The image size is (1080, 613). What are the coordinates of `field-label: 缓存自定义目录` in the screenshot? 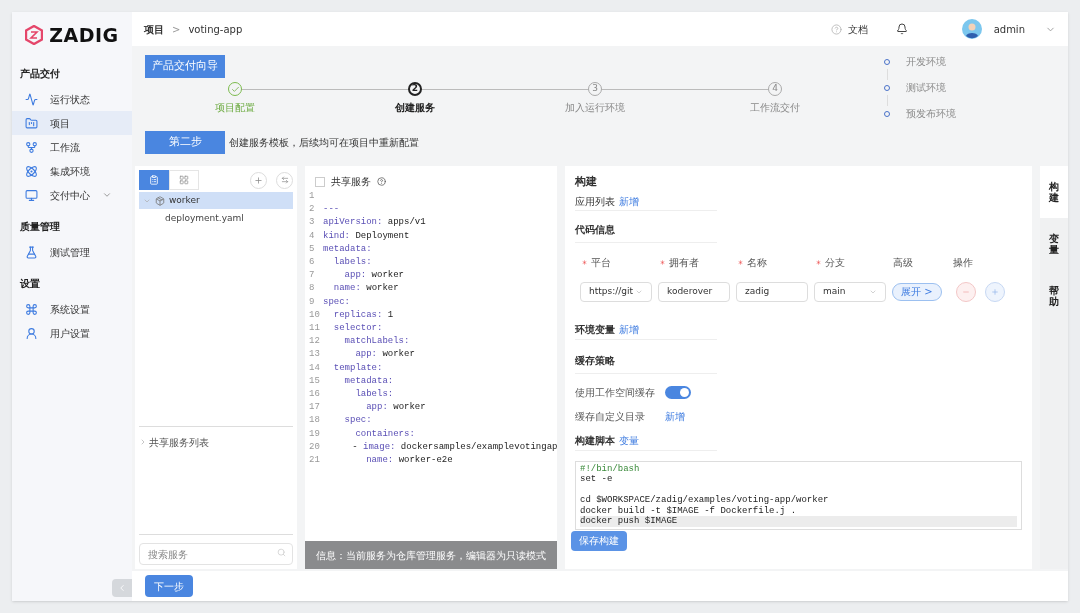 It's located at (610, 416).